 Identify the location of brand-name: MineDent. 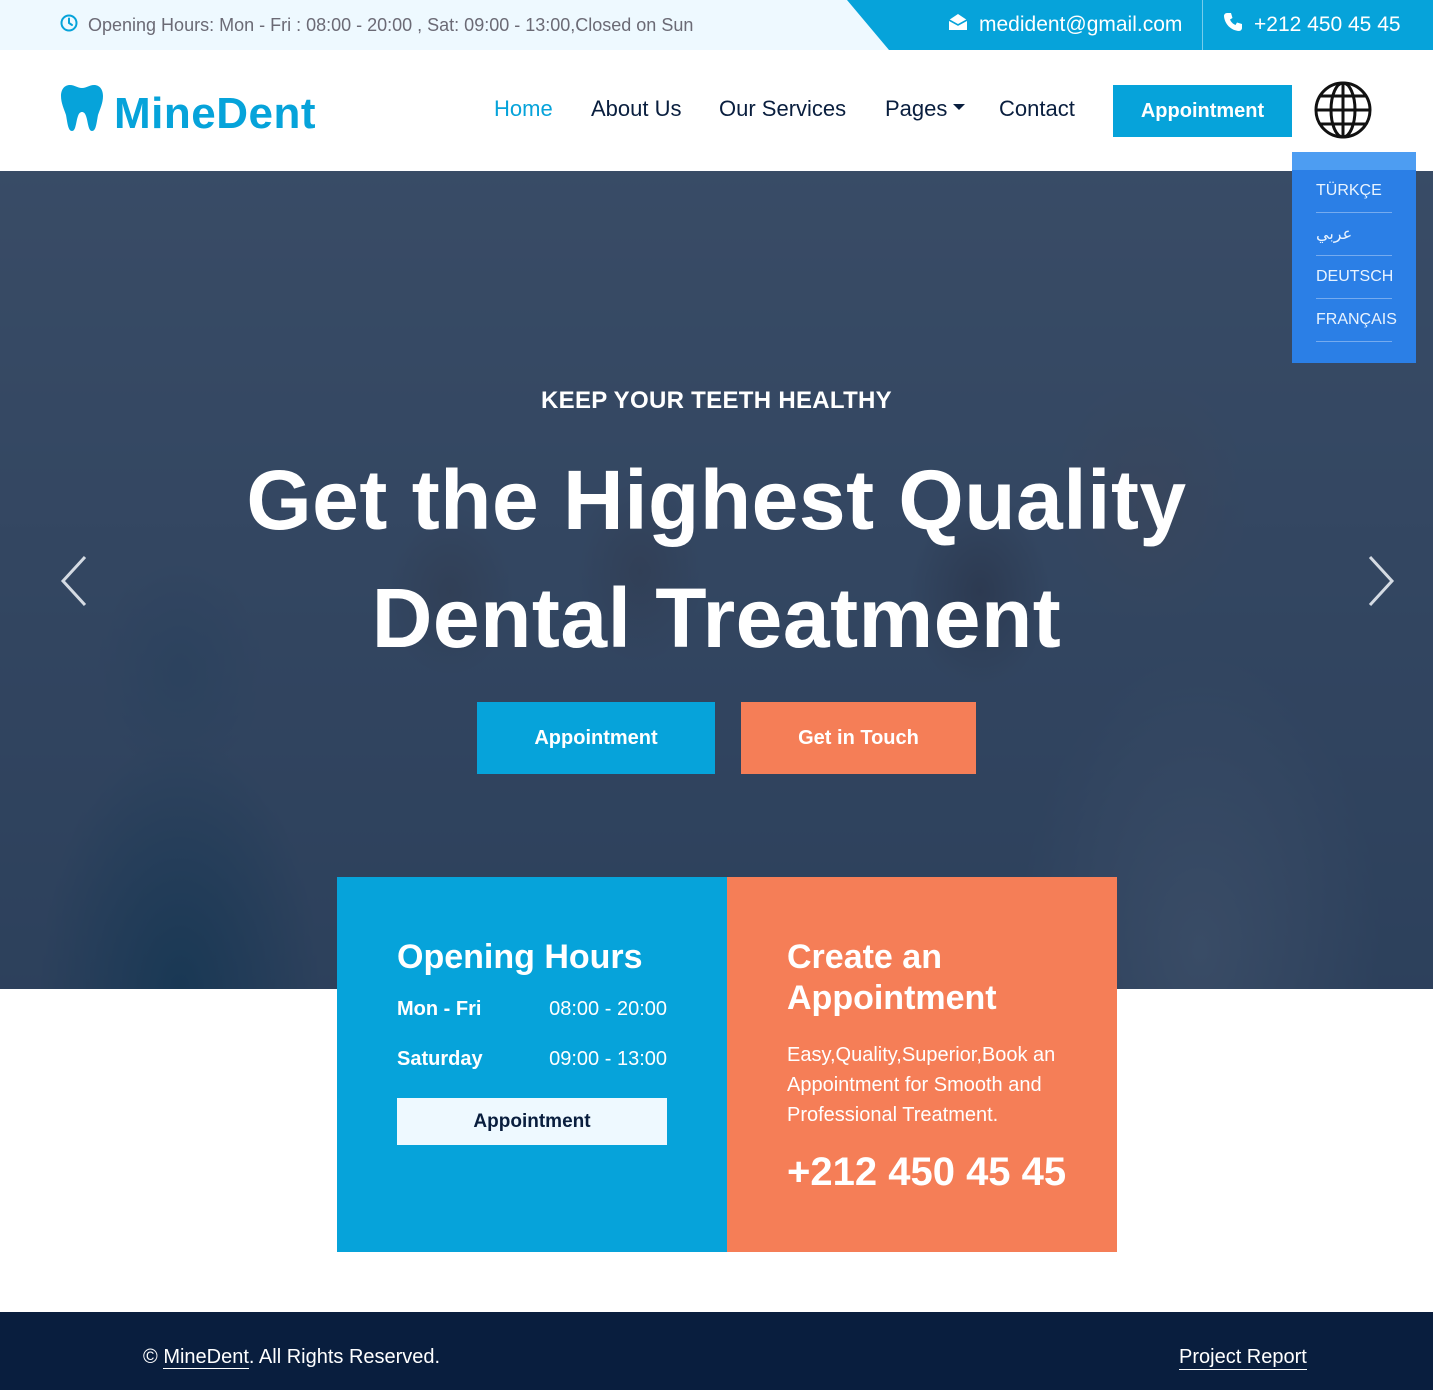
(215, 113).